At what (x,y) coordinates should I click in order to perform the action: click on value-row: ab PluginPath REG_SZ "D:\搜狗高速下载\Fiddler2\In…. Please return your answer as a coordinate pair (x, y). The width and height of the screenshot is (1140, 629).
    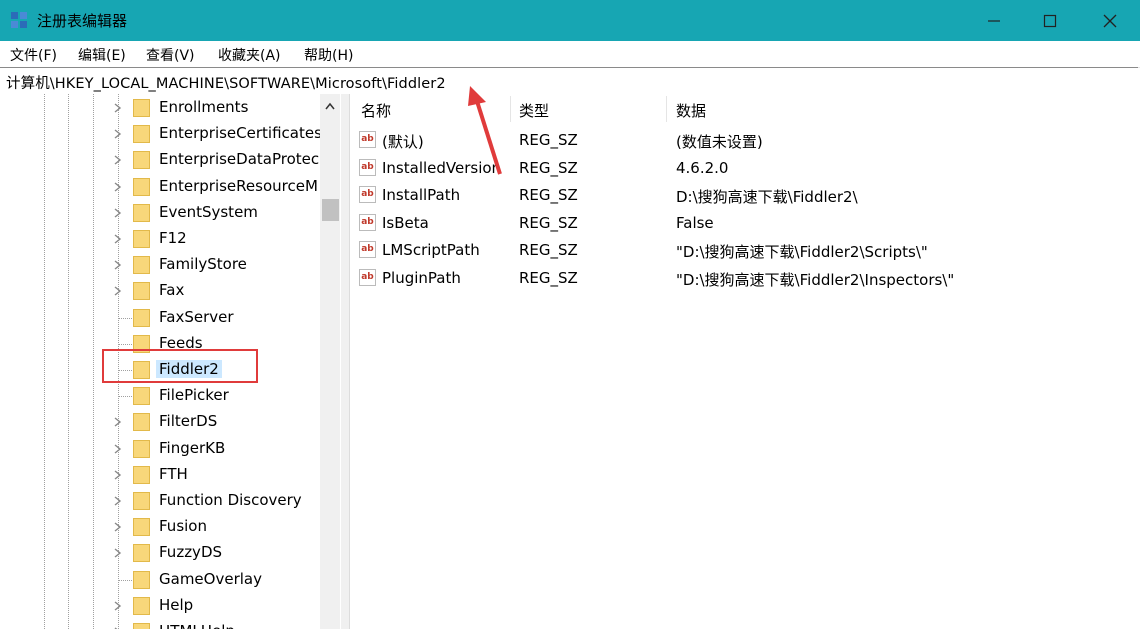
    Looking at the image, I should click on (745, 278).